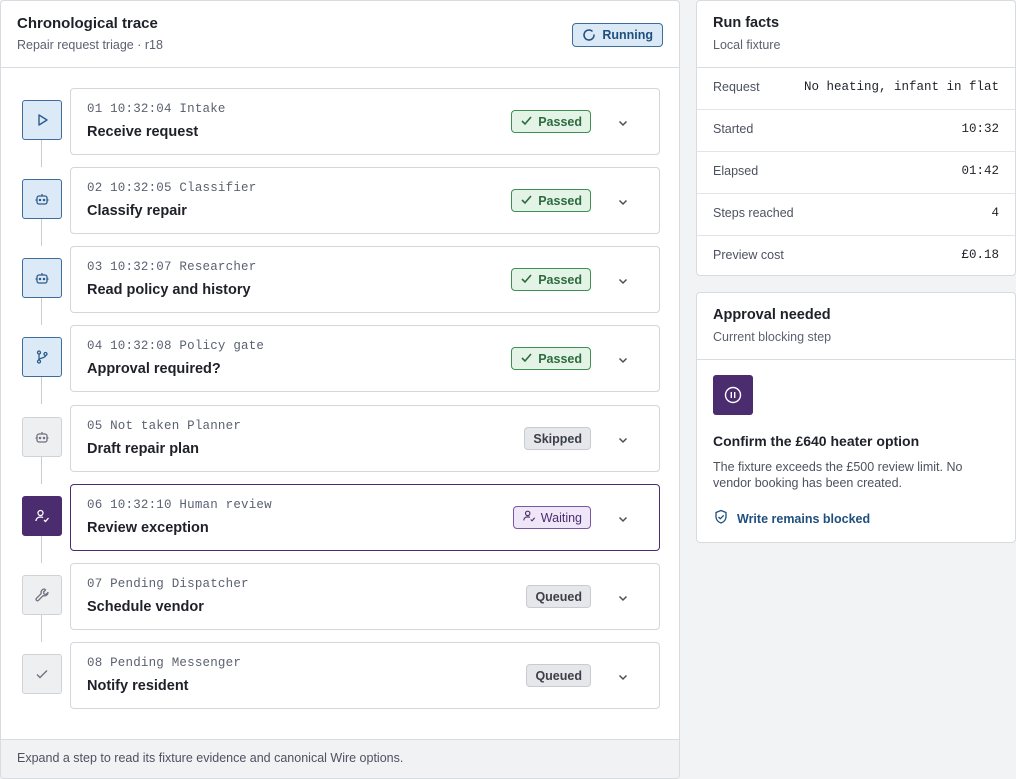  What do you see at coordinates (143, 132) in the screenshot?
I see `step-title: Receive request` at bounding box center [143, 132].